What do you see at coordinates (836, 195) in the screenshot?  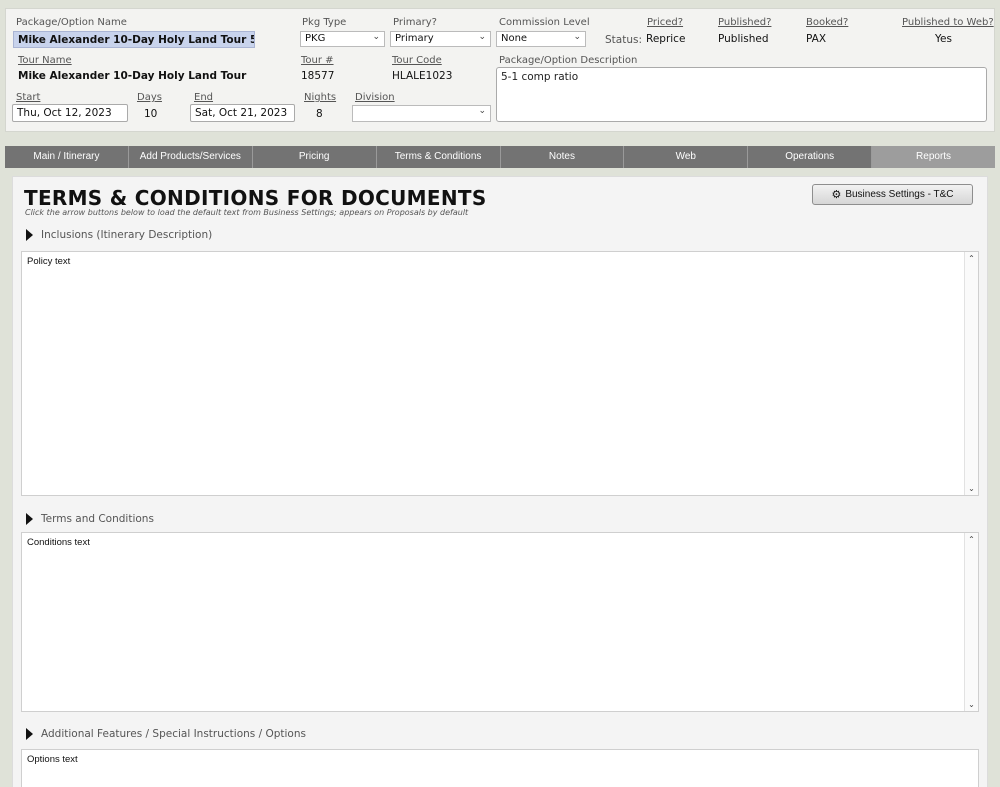 I see `gear-icon: ⚙` at bounding box center [836, 195].